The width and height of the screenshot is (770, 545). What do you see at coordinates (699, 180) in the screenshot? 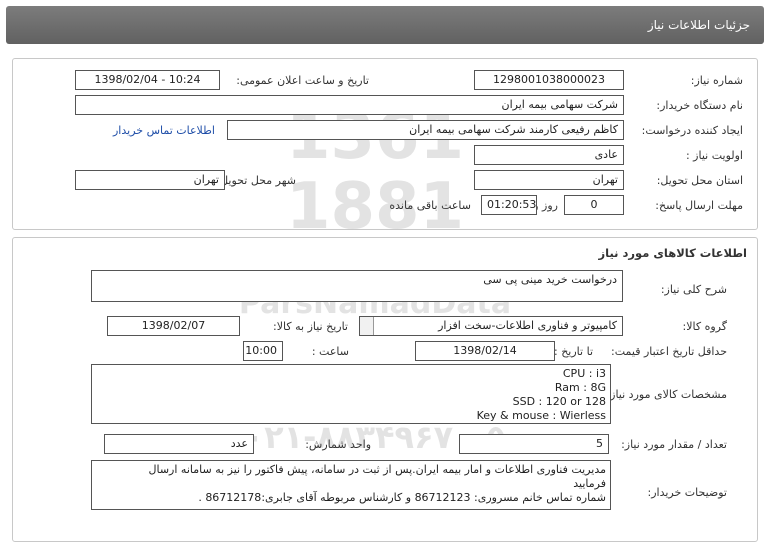
I see `province-label: استان محل تحویل:` at bounding box center [699, 180].